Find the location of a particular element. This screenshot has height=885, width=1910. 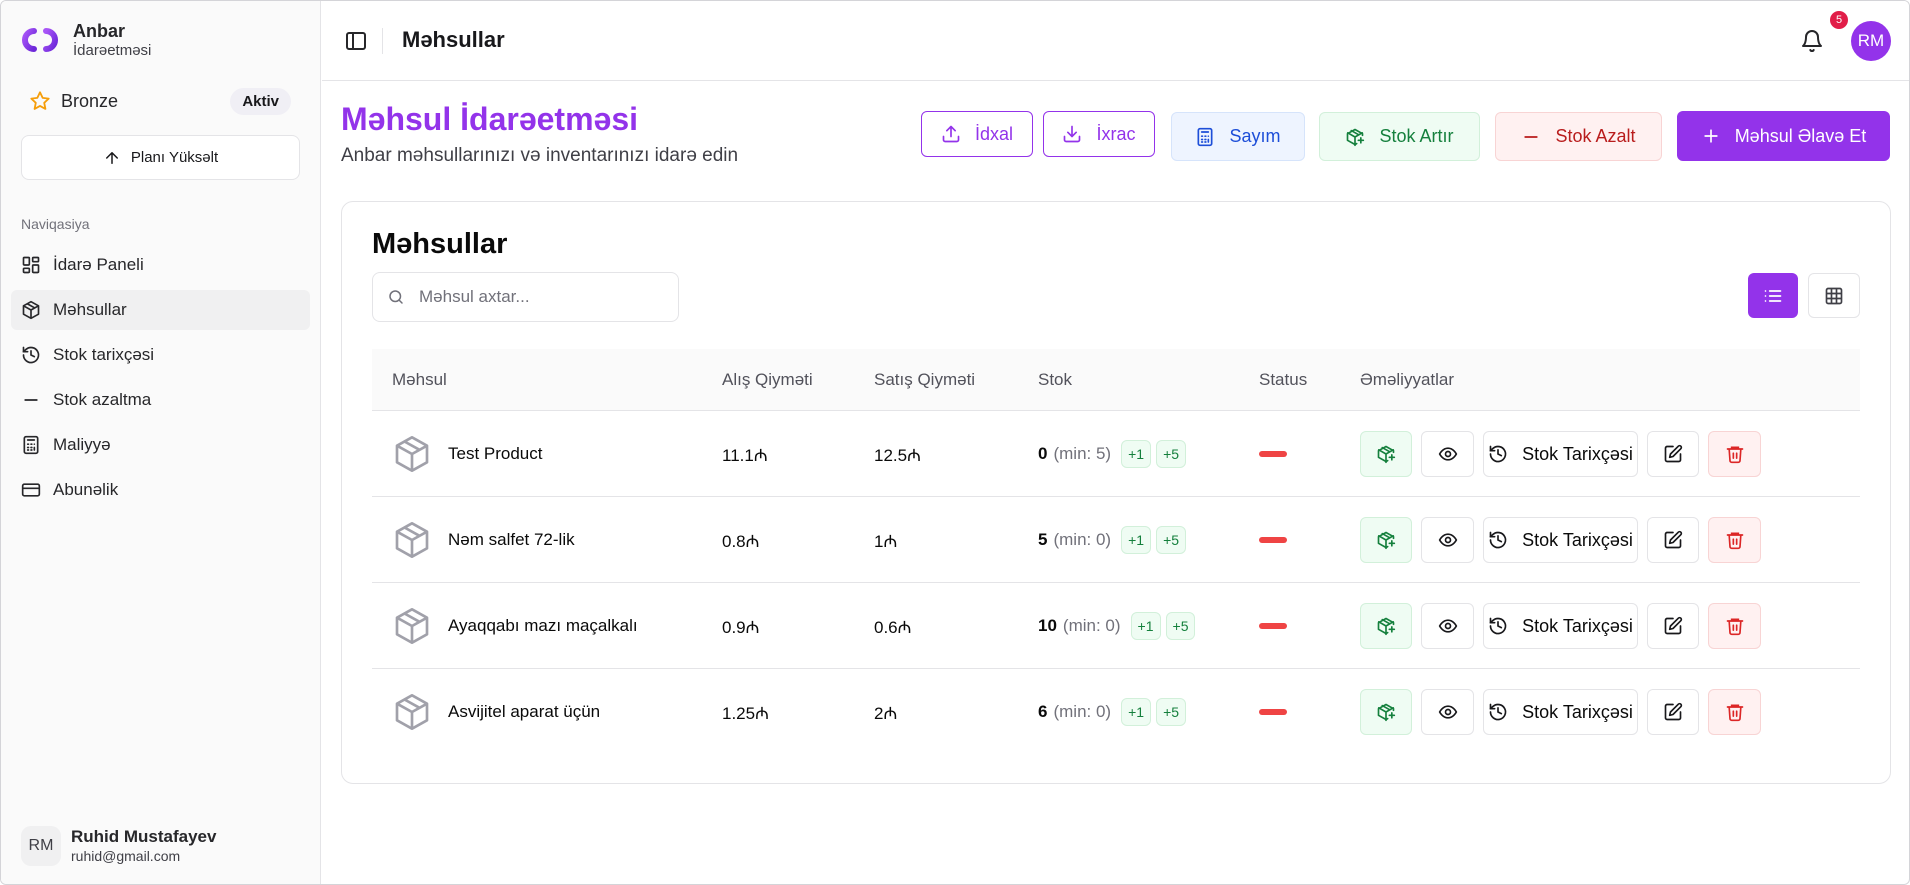

upgrade-plan-button: Planı Yüksəlt is located at coordinates (160, 157).